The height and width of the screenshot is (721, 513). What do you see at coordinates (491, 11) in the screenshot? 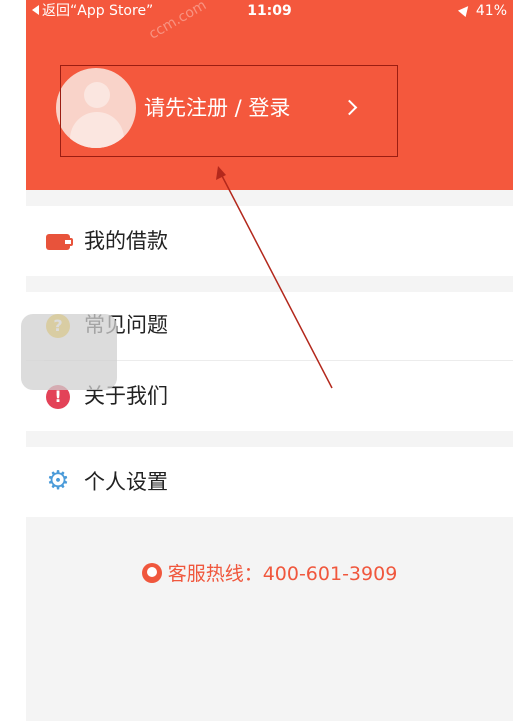
I see `battery-percent: 41%` at bounding box center [491, 11].